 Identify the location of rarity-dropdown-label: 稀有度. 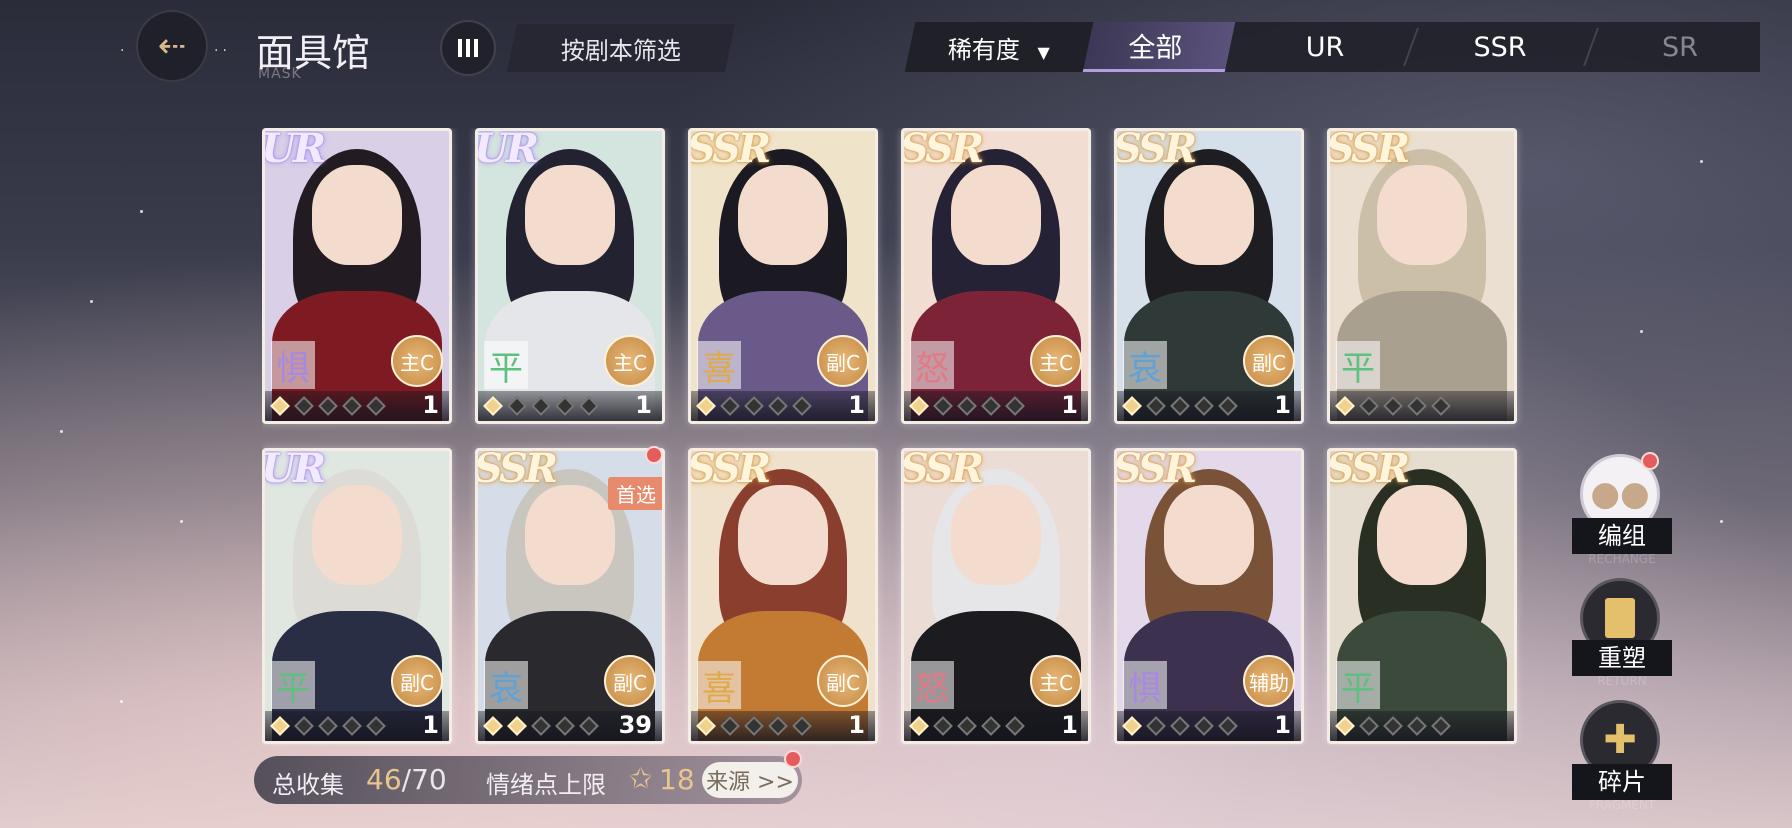
(984, 49).